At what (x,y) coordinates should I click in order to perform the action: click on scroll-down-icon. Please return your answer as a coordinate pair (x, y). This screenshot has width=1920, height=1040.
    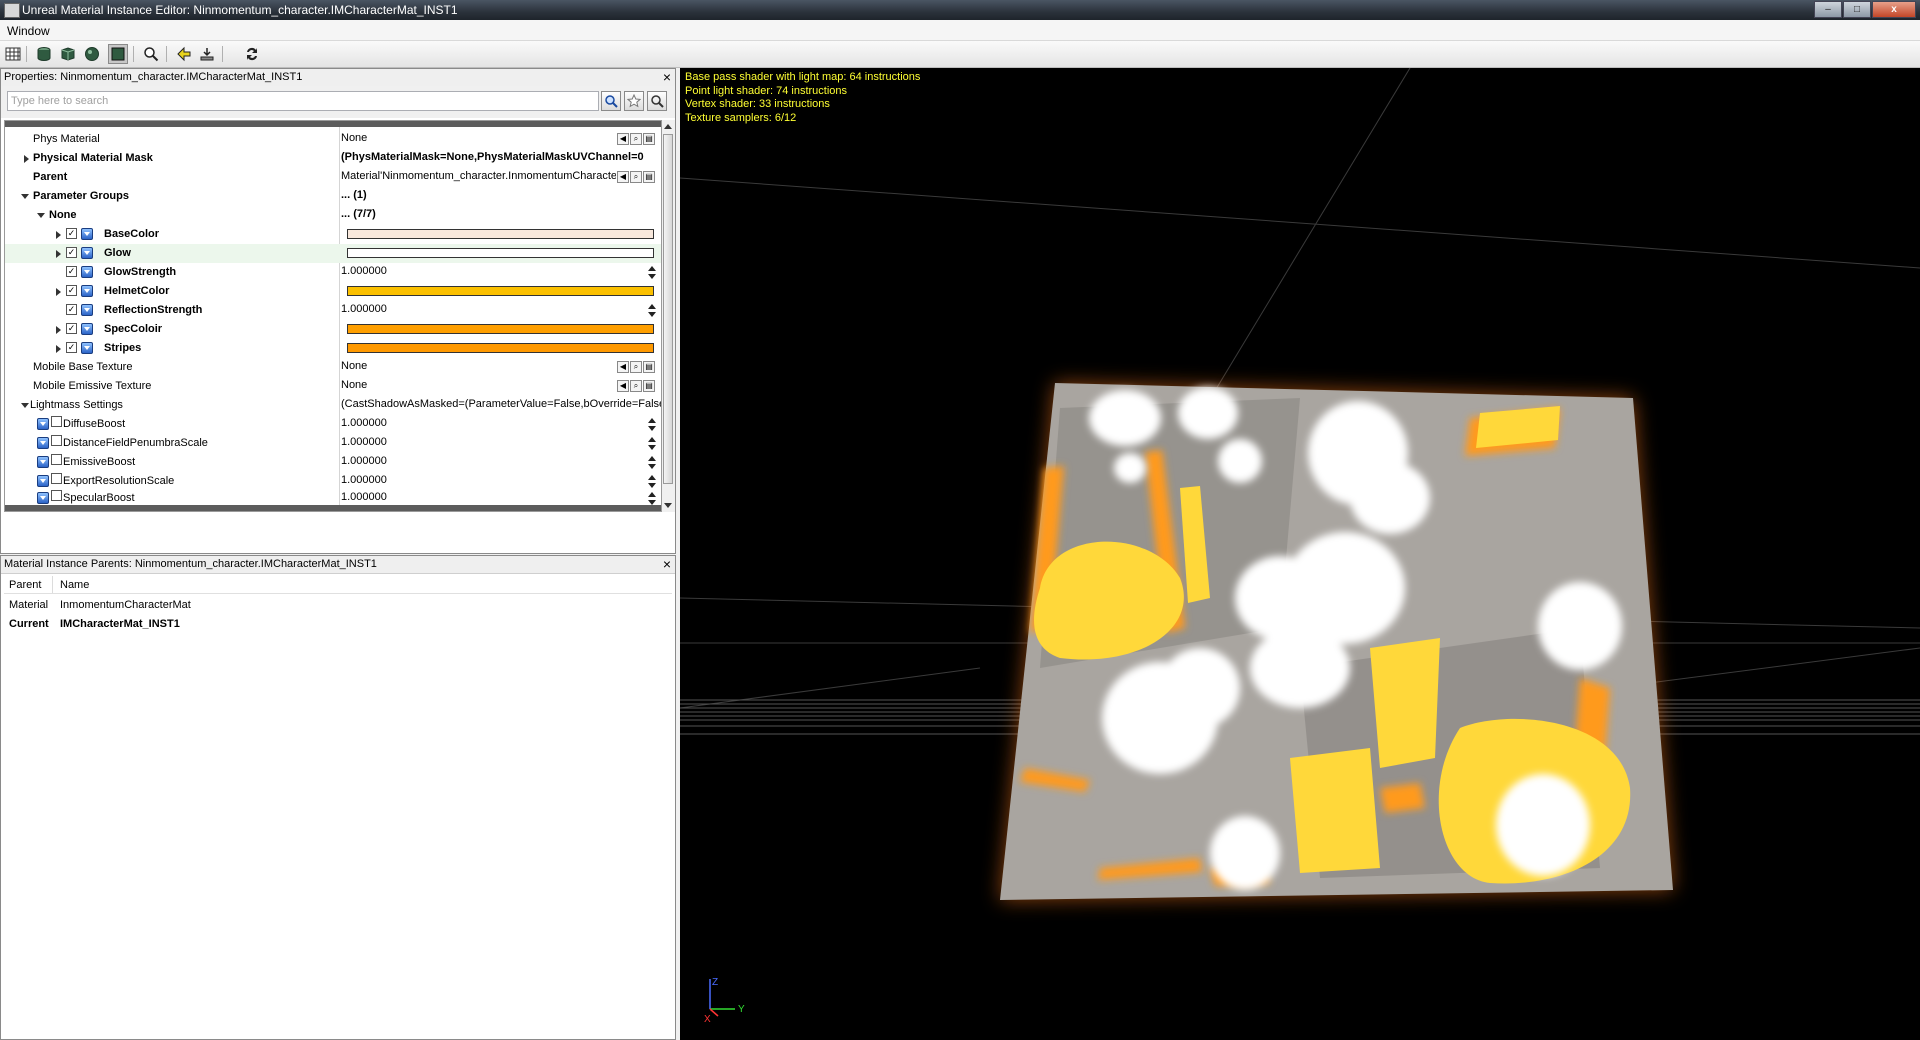
    Looking at the image, I should click on (668, 505).